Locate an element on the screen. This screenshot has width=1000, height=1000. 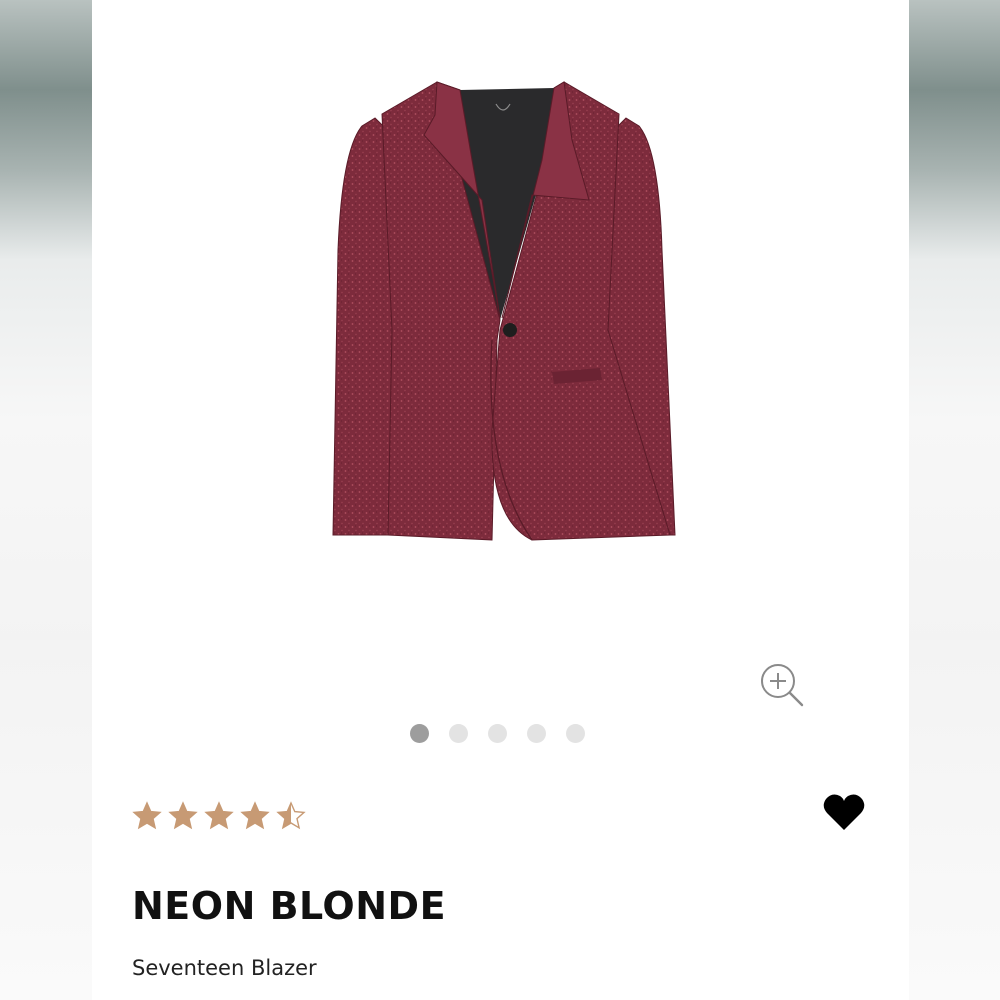
zoom-in-icon is located at coordinates (782, 684).